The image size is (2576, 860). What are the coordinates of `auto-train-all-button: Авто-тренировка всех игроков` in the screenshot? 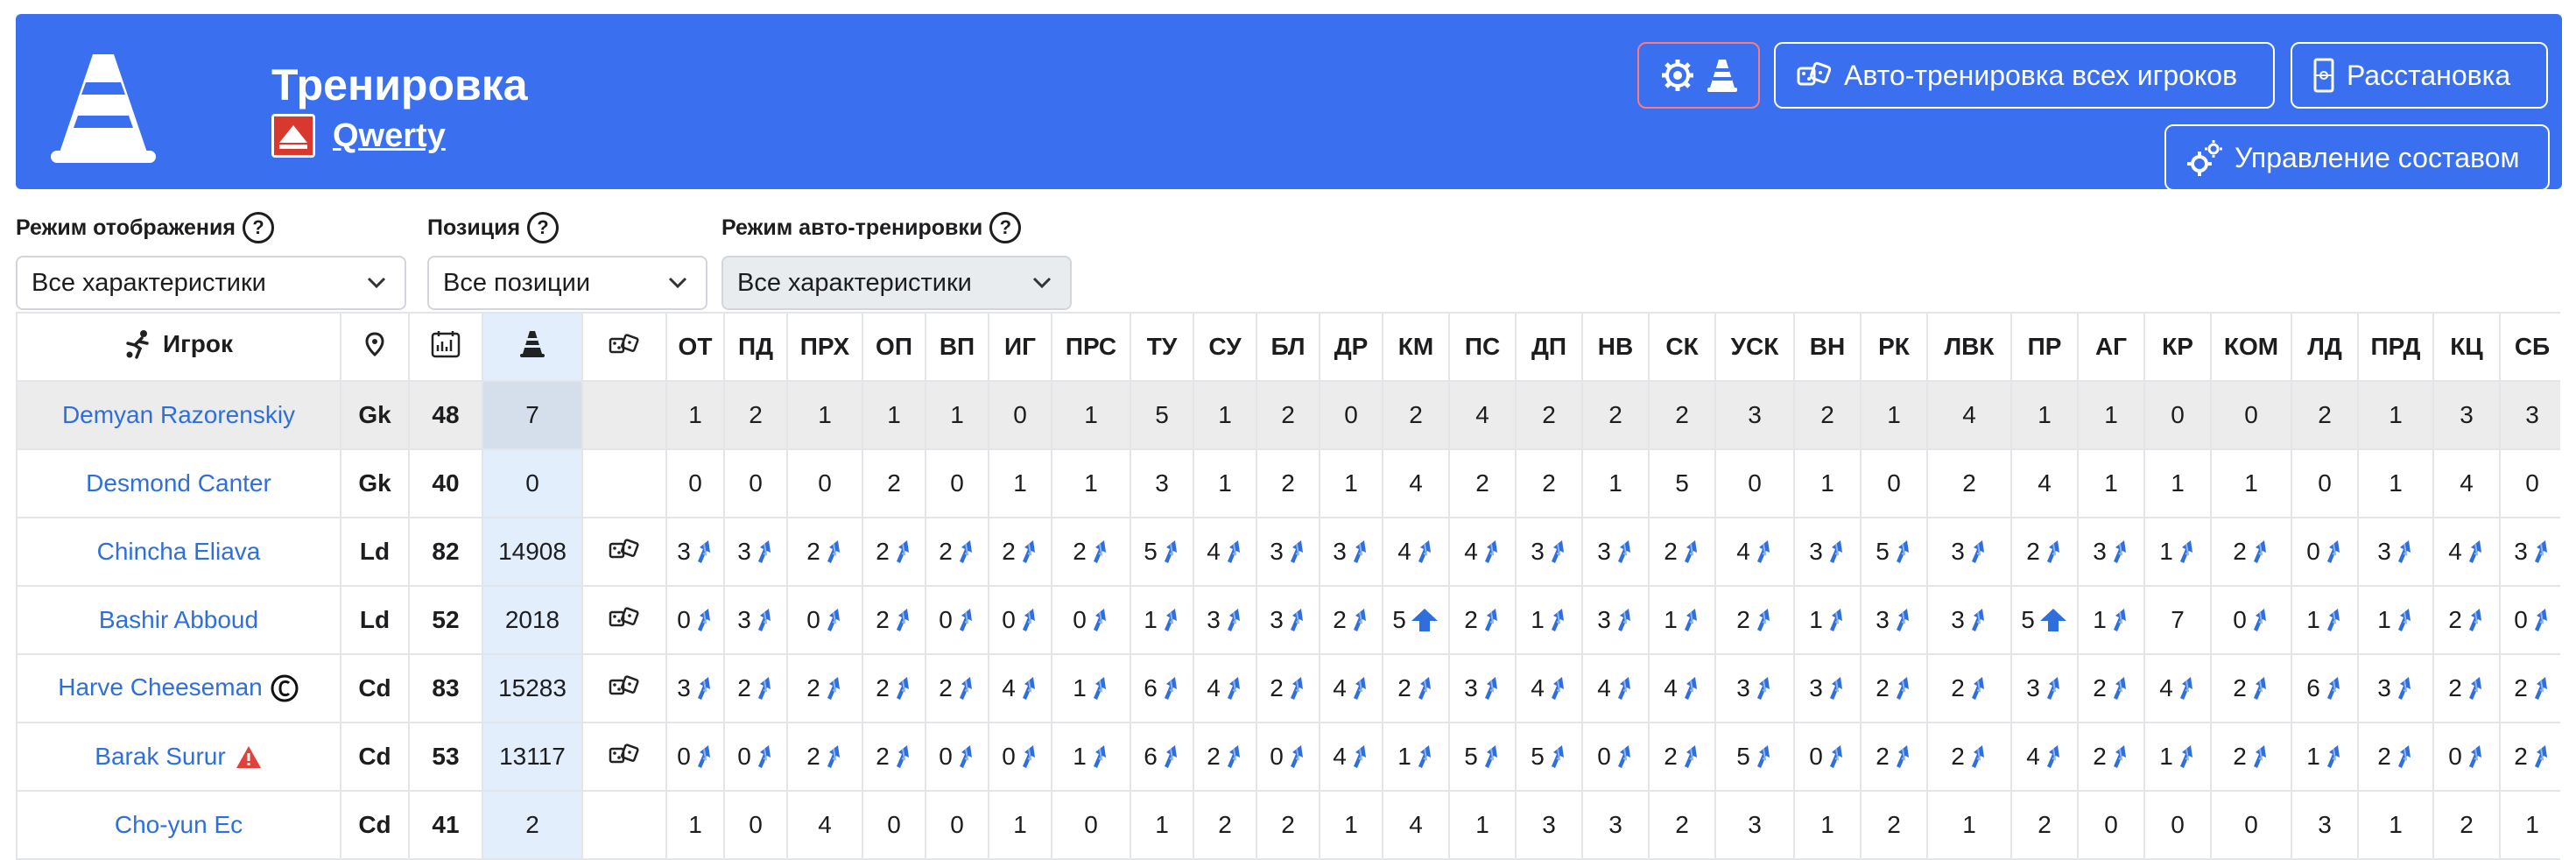 It's located at (2024, 76).